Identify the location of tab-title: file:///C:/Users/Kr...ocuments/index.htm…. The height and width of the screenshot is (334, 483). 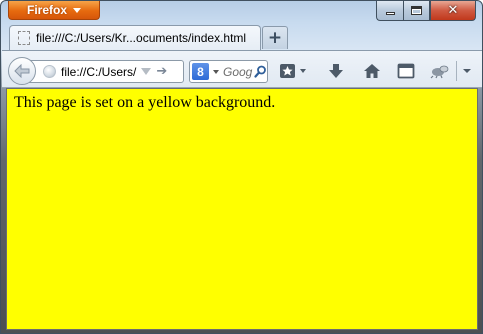
(141, 38).